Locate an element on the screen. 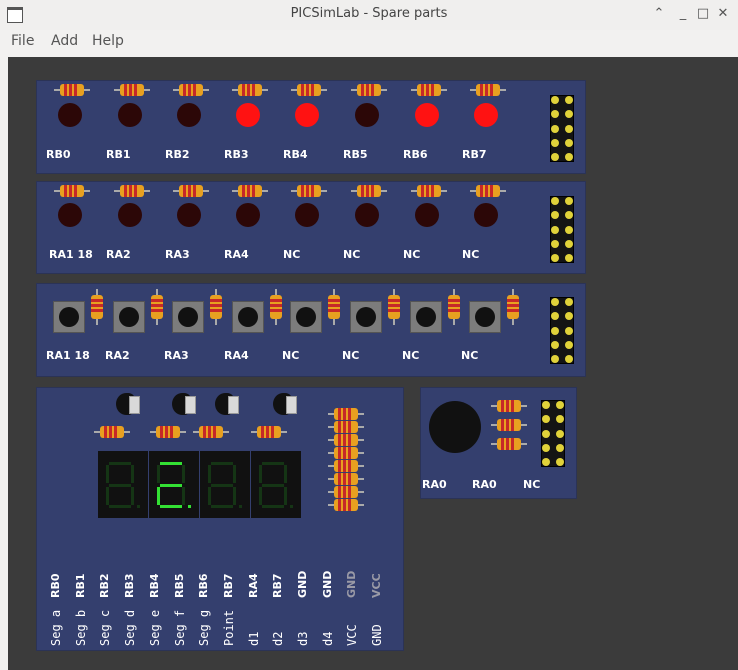 This screenshot has width=738, height=670. minimize-button: _ is located at coordinates (683, 13).